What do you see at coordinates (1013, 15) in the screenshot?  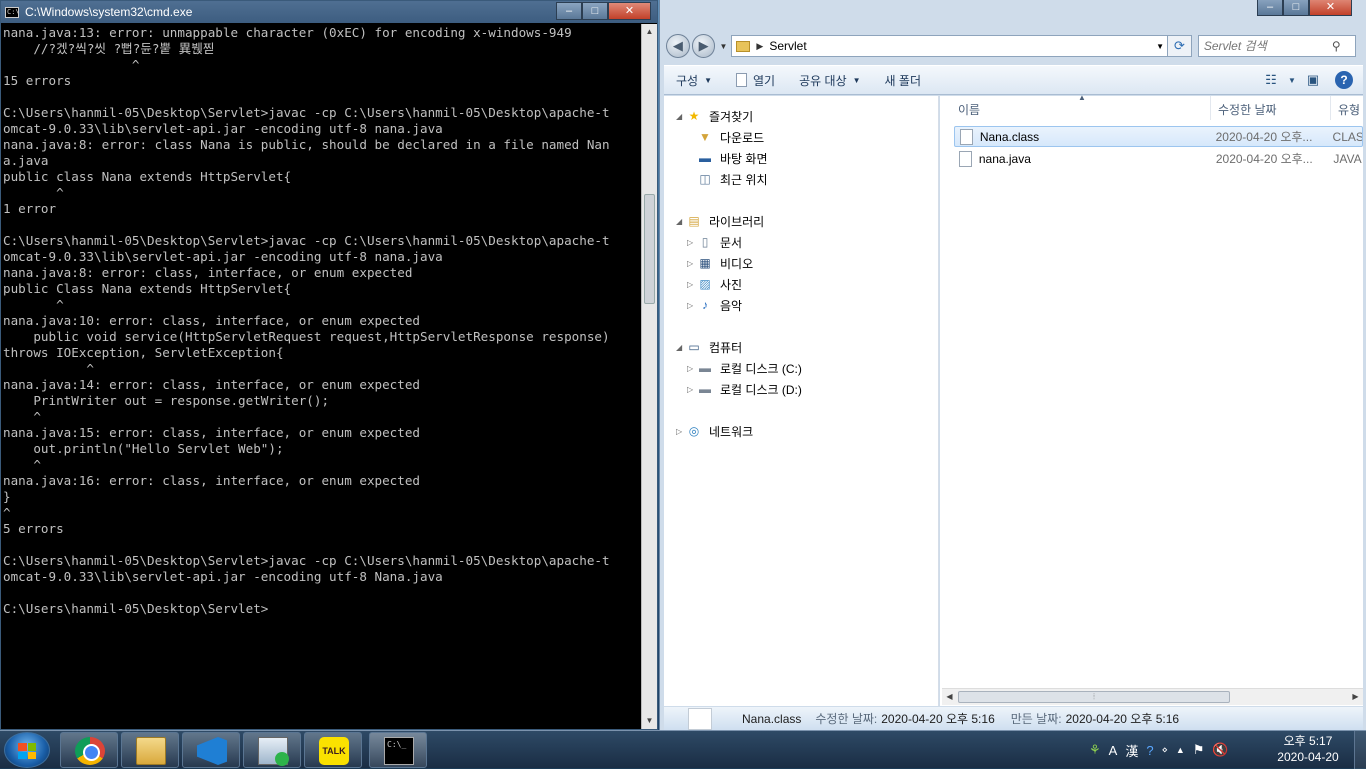 I see `explorer-titlebar: – □ ✕` at bounding box center [1013, 15].